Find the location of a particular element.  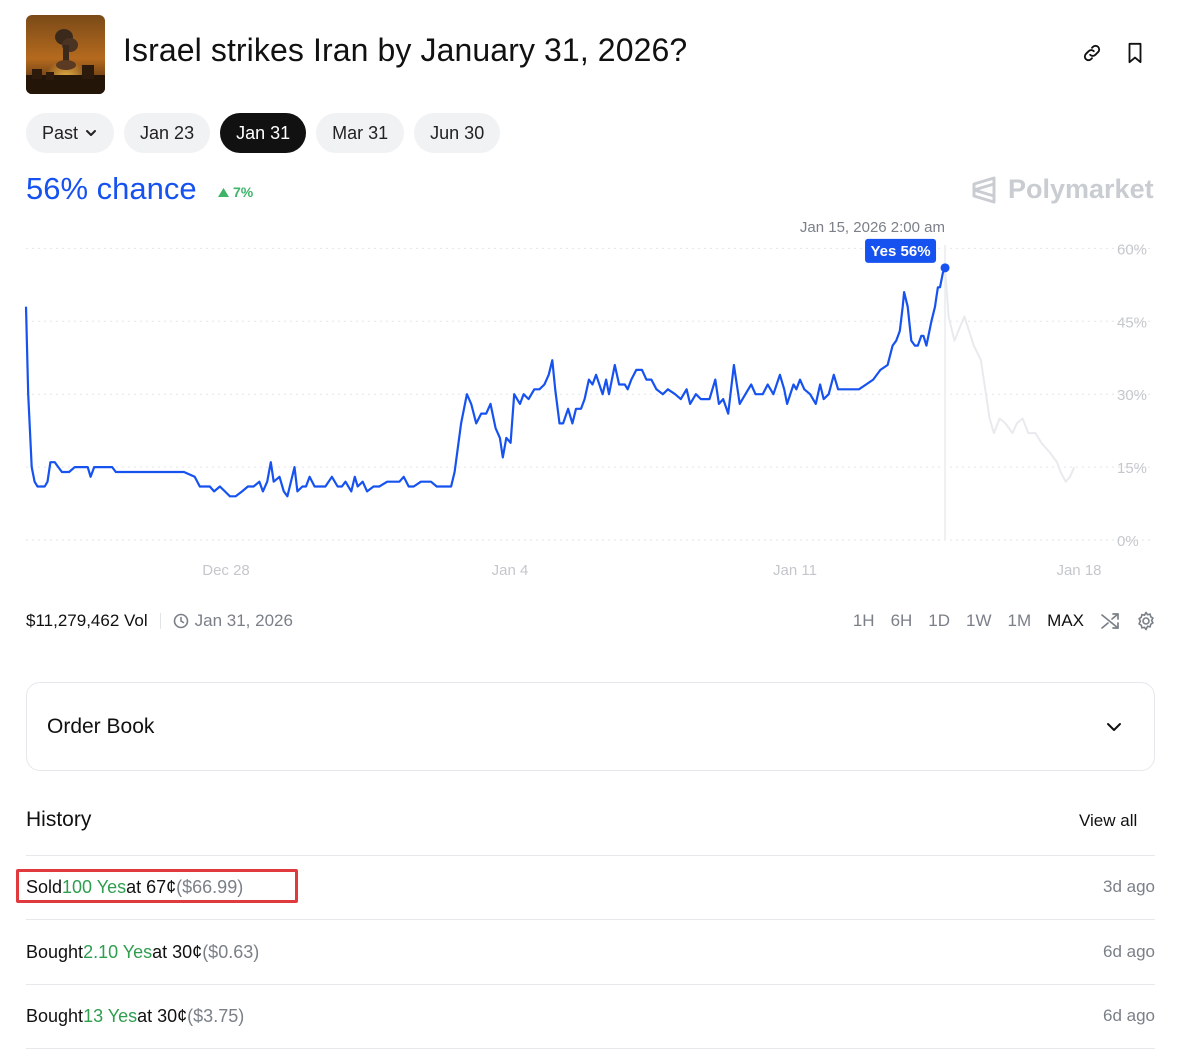

link-icon is located at coordinates (1092, 53).